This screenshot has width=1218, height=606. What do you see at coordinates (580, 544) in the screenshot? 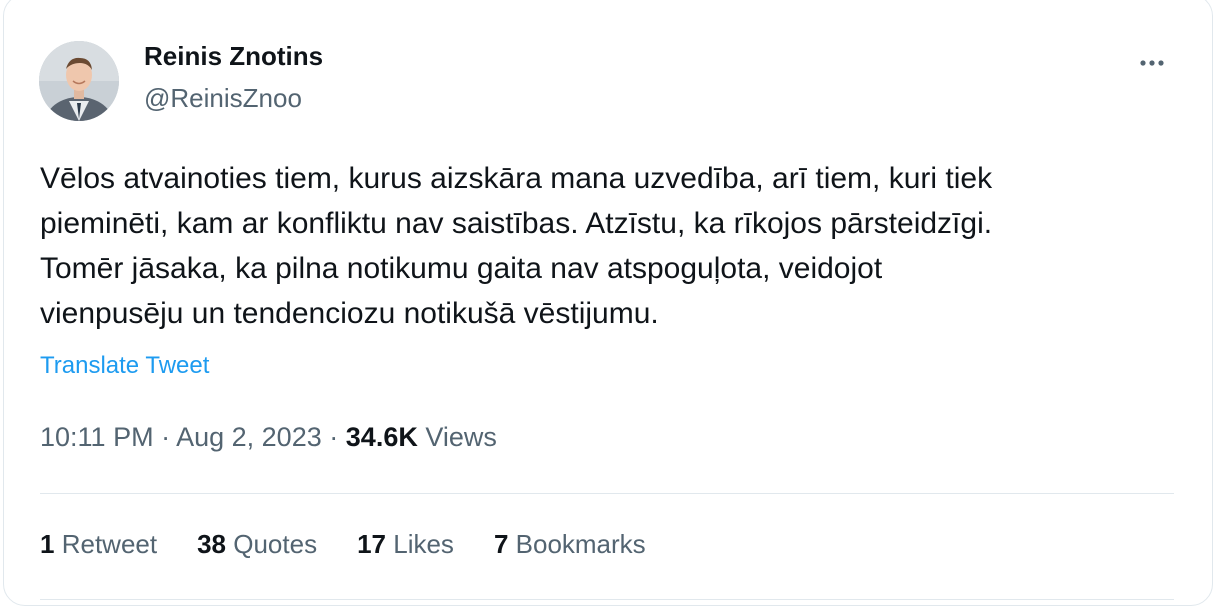
I see `bookmarks-label: Bookmarks` at bounding box center [580, 544].